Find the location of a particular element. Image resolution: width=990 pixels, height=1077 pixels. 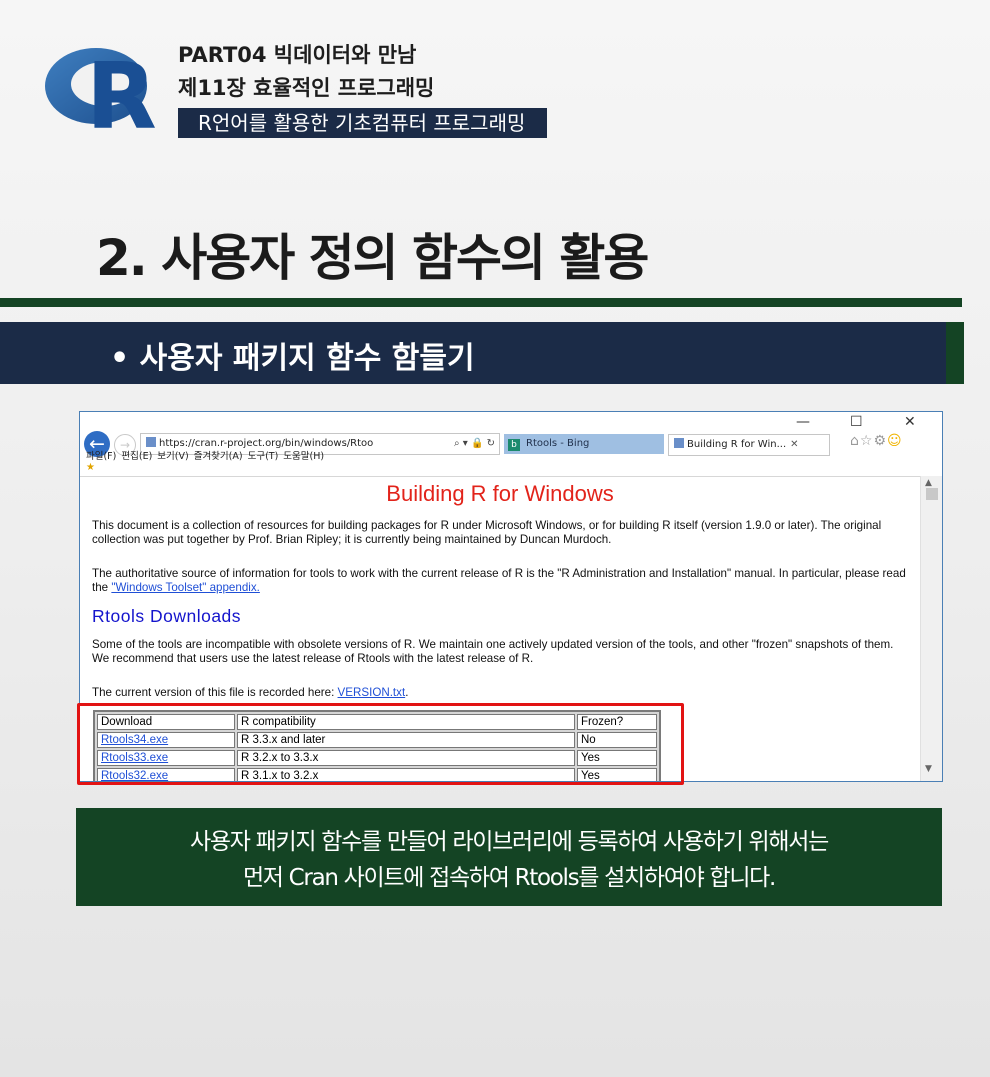

minimize-button: — is located at coordinates (803, 422).